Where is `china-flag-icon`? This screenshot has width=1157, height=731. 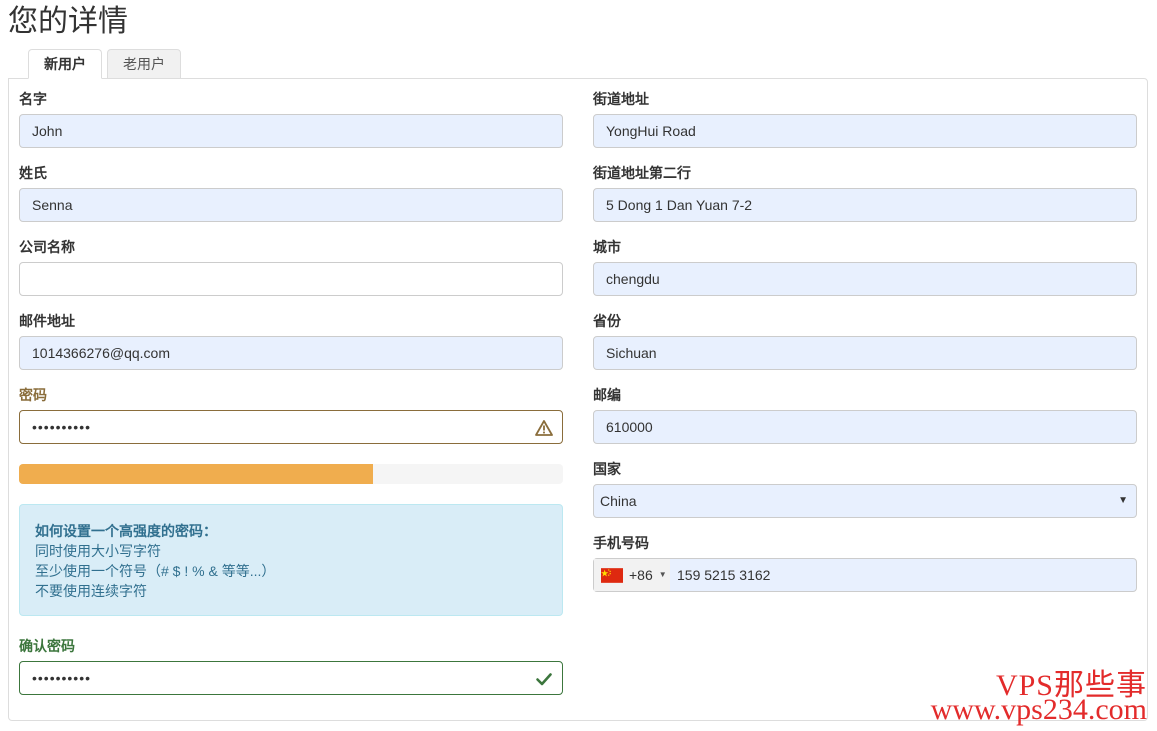 china-flag-icon is located at coordinates (612, 575).